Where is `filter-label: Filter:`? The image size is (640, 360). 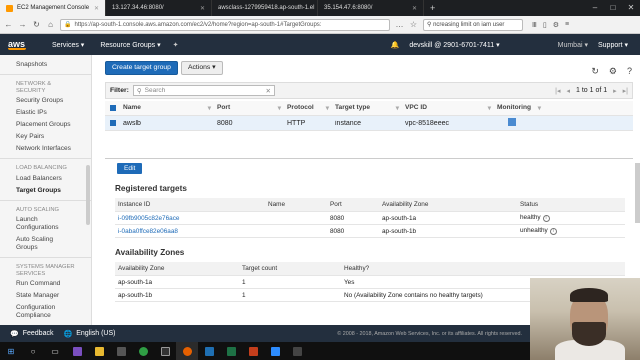
filter-label: Filter: is located at coordinates (119, 90).